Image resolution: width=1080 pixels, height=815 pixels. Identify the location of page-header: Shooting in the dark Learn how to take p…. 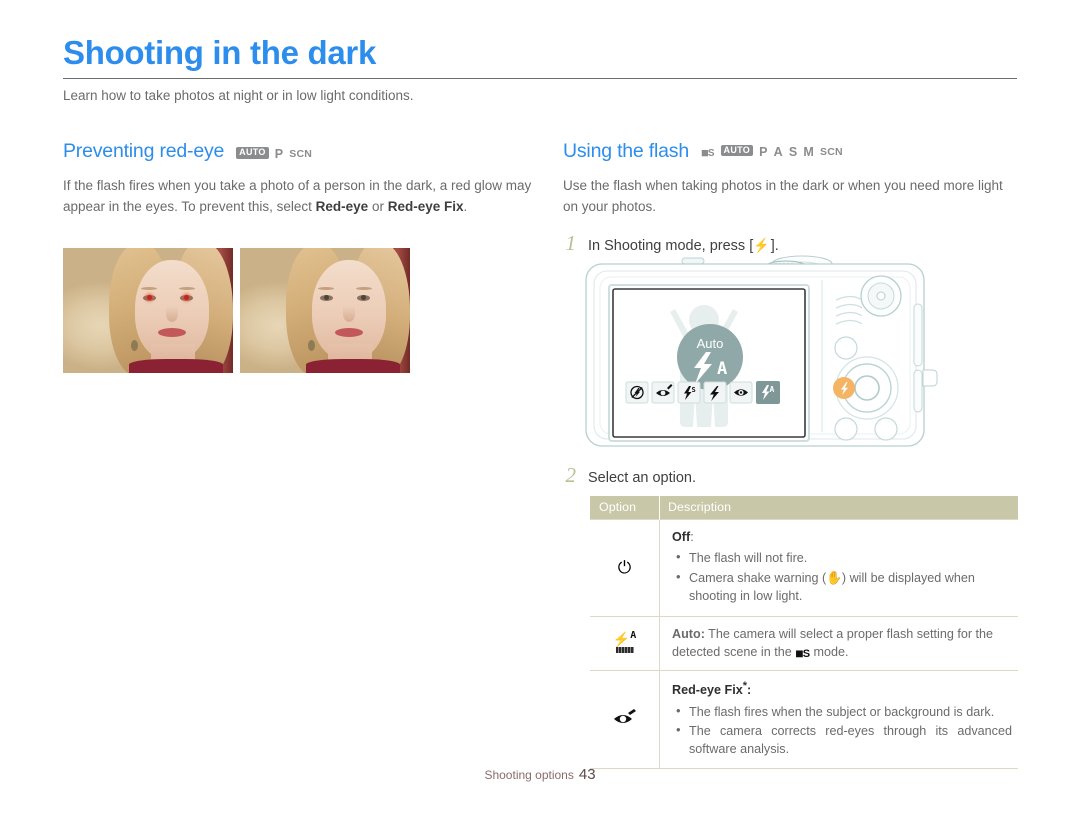
(540, 69).